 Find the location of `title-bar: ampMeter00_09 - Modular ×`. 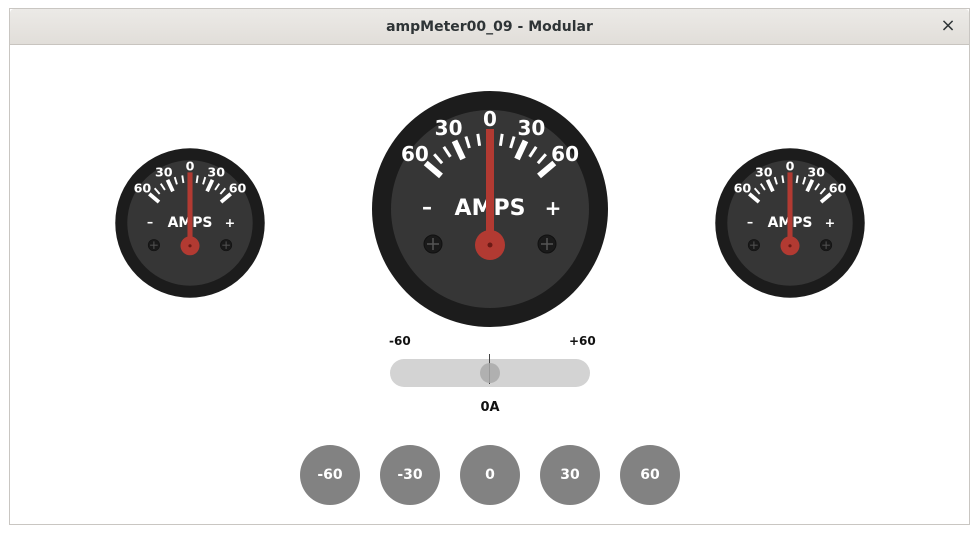

title-bar: ampMeter00_09 - Modular × is located at coordinates (489, 27).